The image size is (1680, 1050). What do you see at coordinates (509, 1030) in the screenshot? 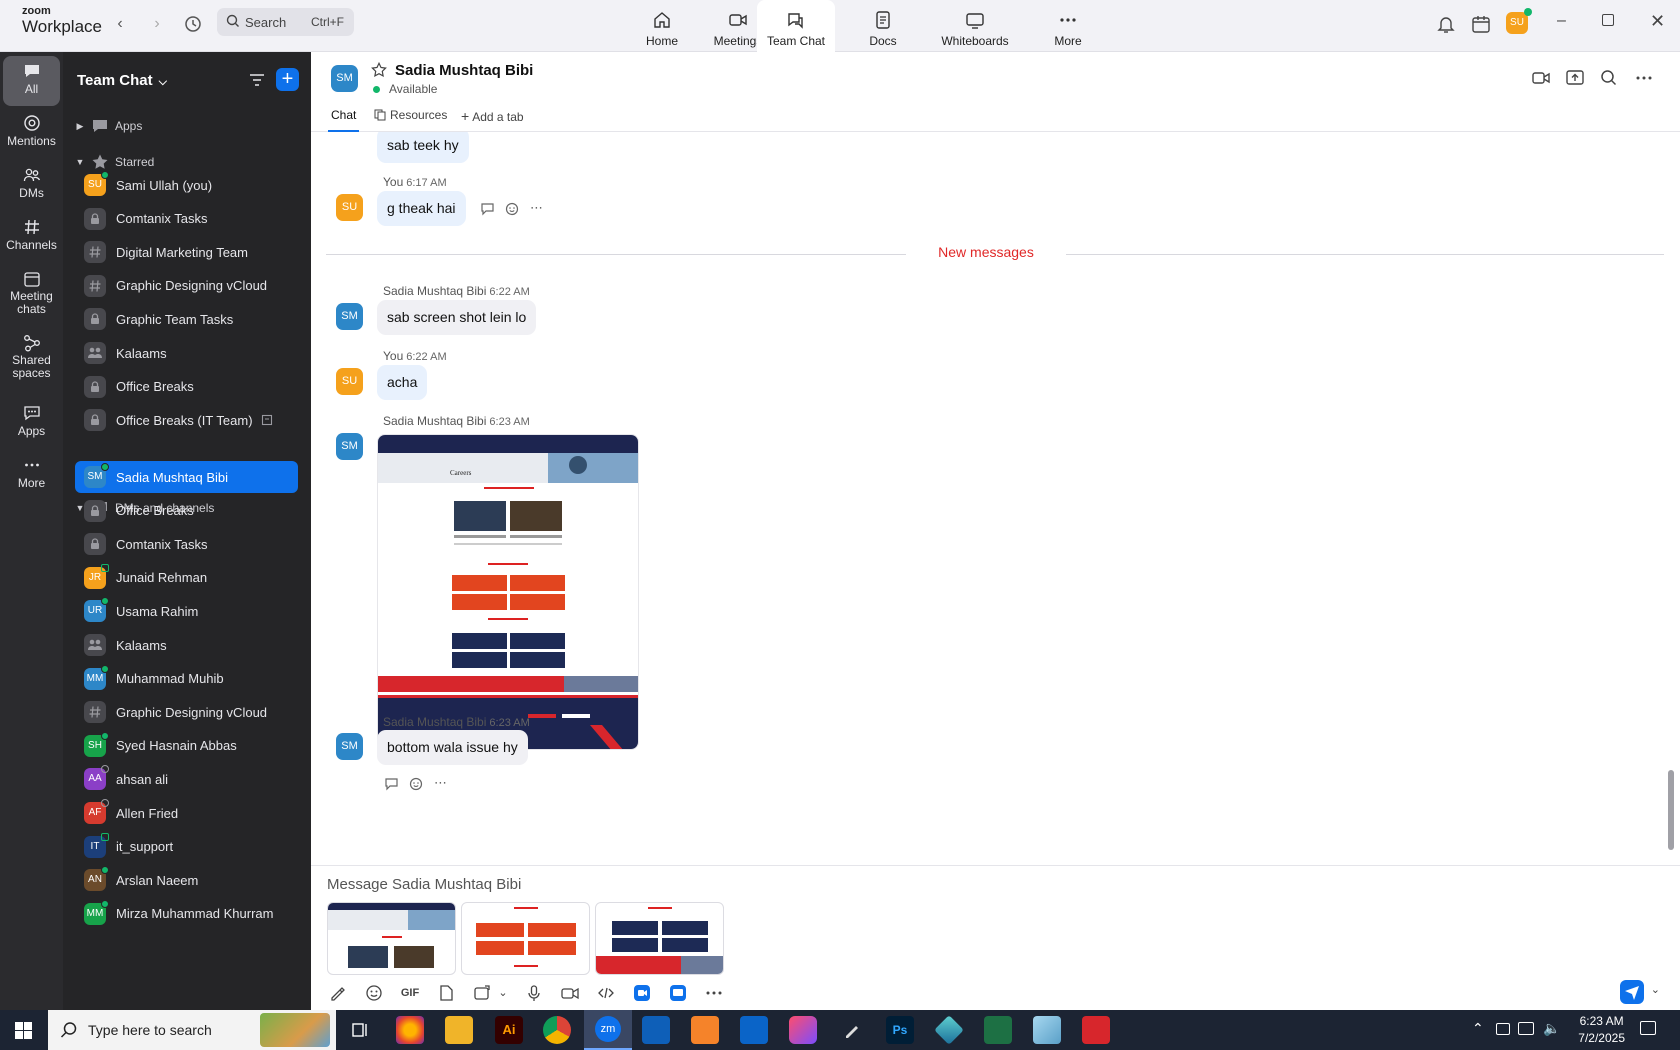
I see `illustrator-icon: Ai` at bounding box center [509, 1030].